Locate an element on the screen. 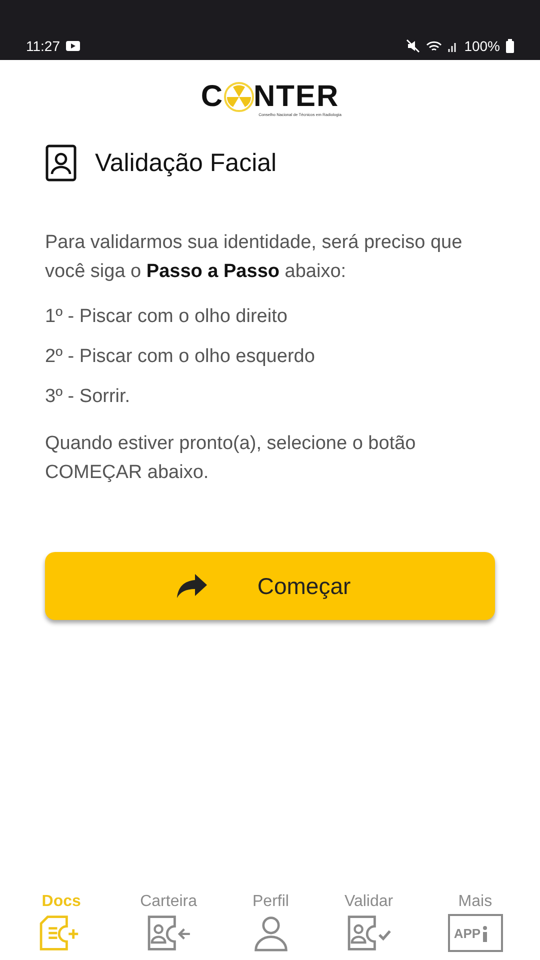  nav-tab: Perfil is located at coordinates (271, 922).